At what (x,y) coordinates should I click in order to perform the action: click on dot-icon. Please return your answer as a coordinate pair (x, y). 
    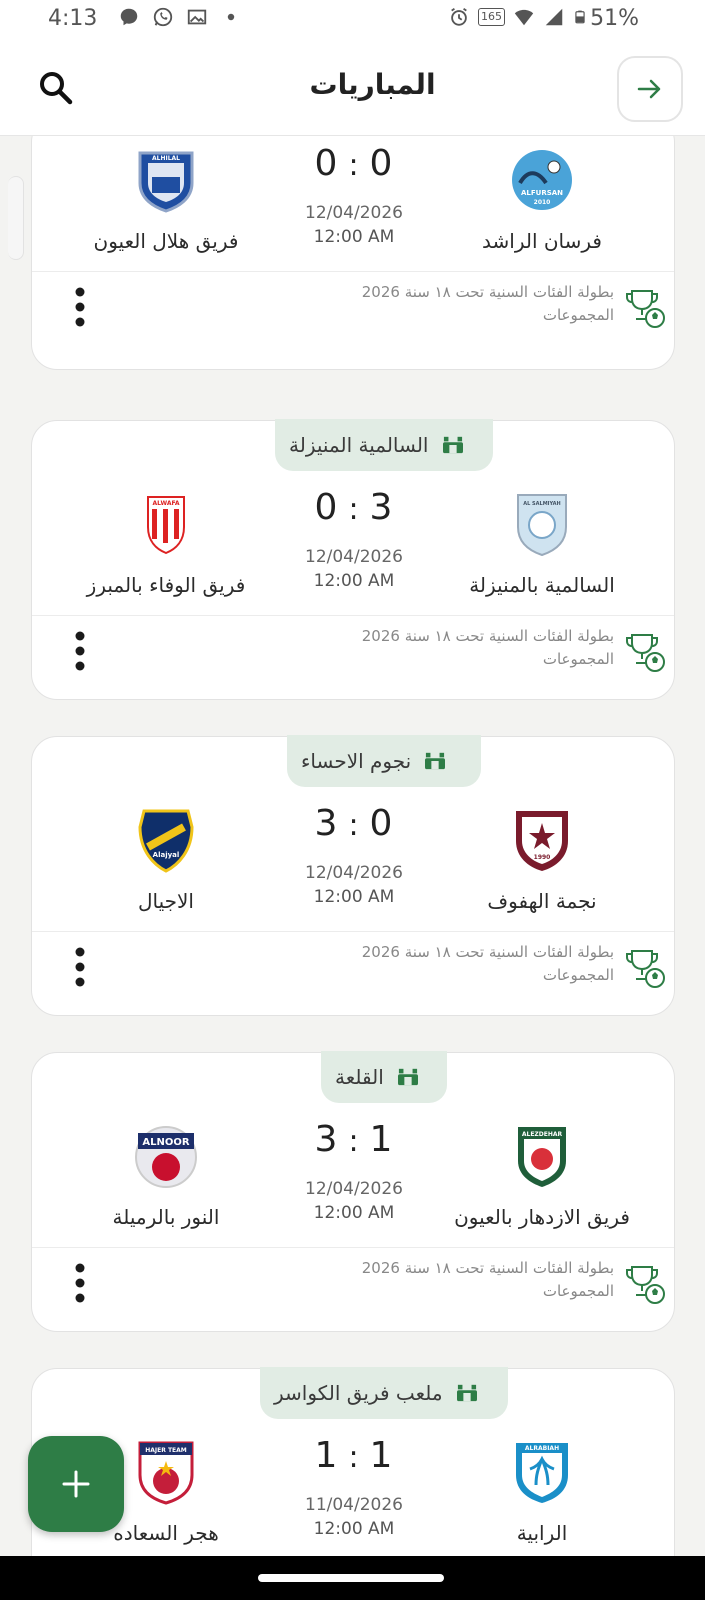
    Looking at the image, I should click on (231, 17).